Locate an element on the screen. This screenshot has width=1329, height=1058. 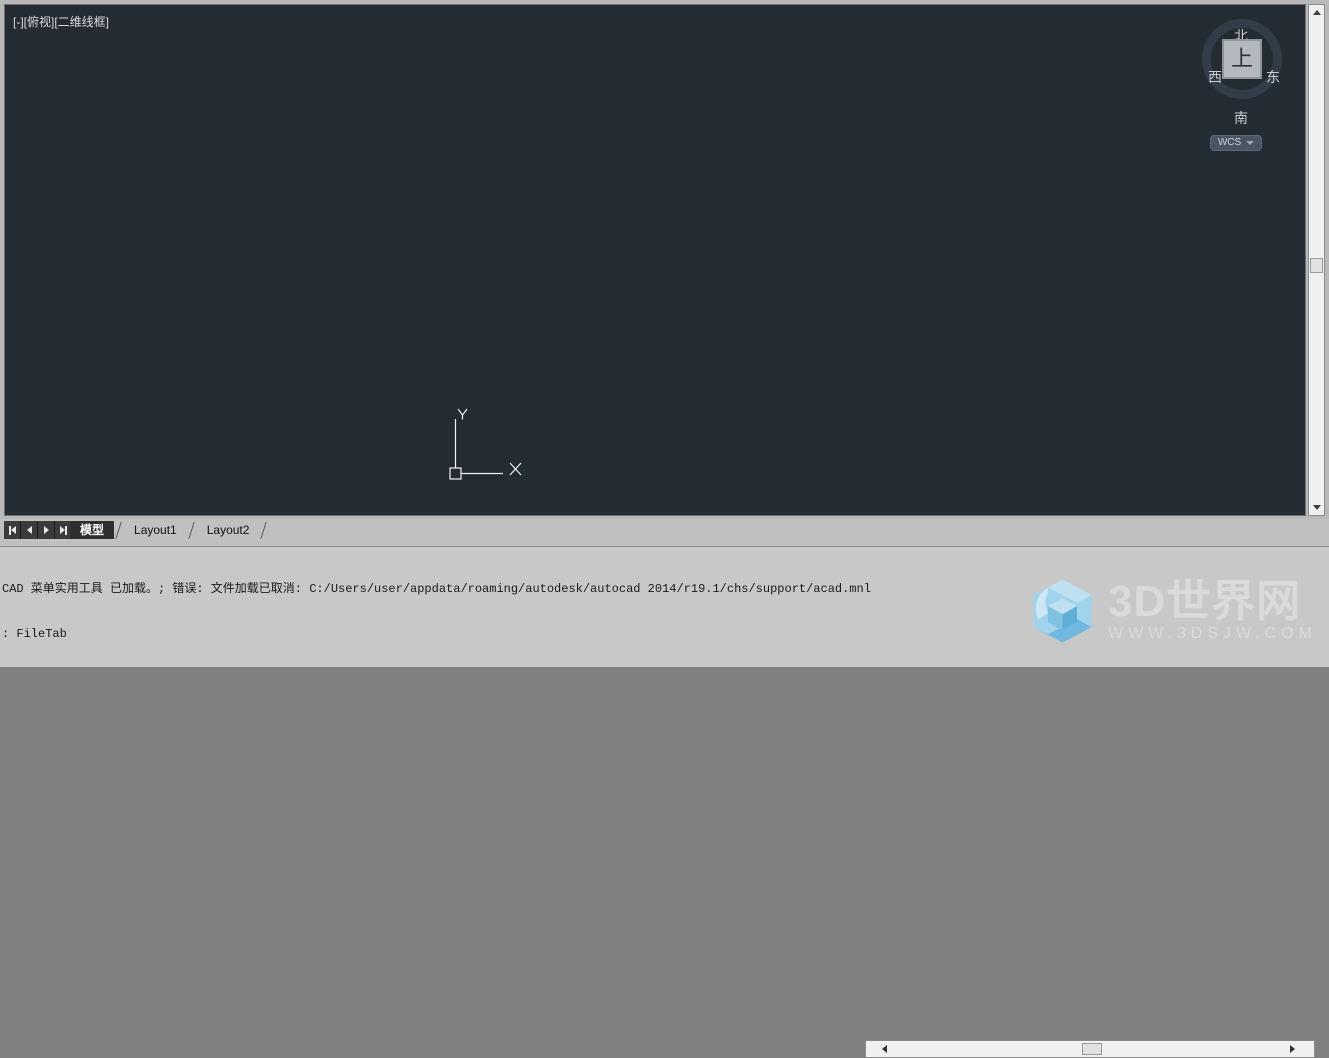
chevron-down-icon is located at coordinates (1250, 143).